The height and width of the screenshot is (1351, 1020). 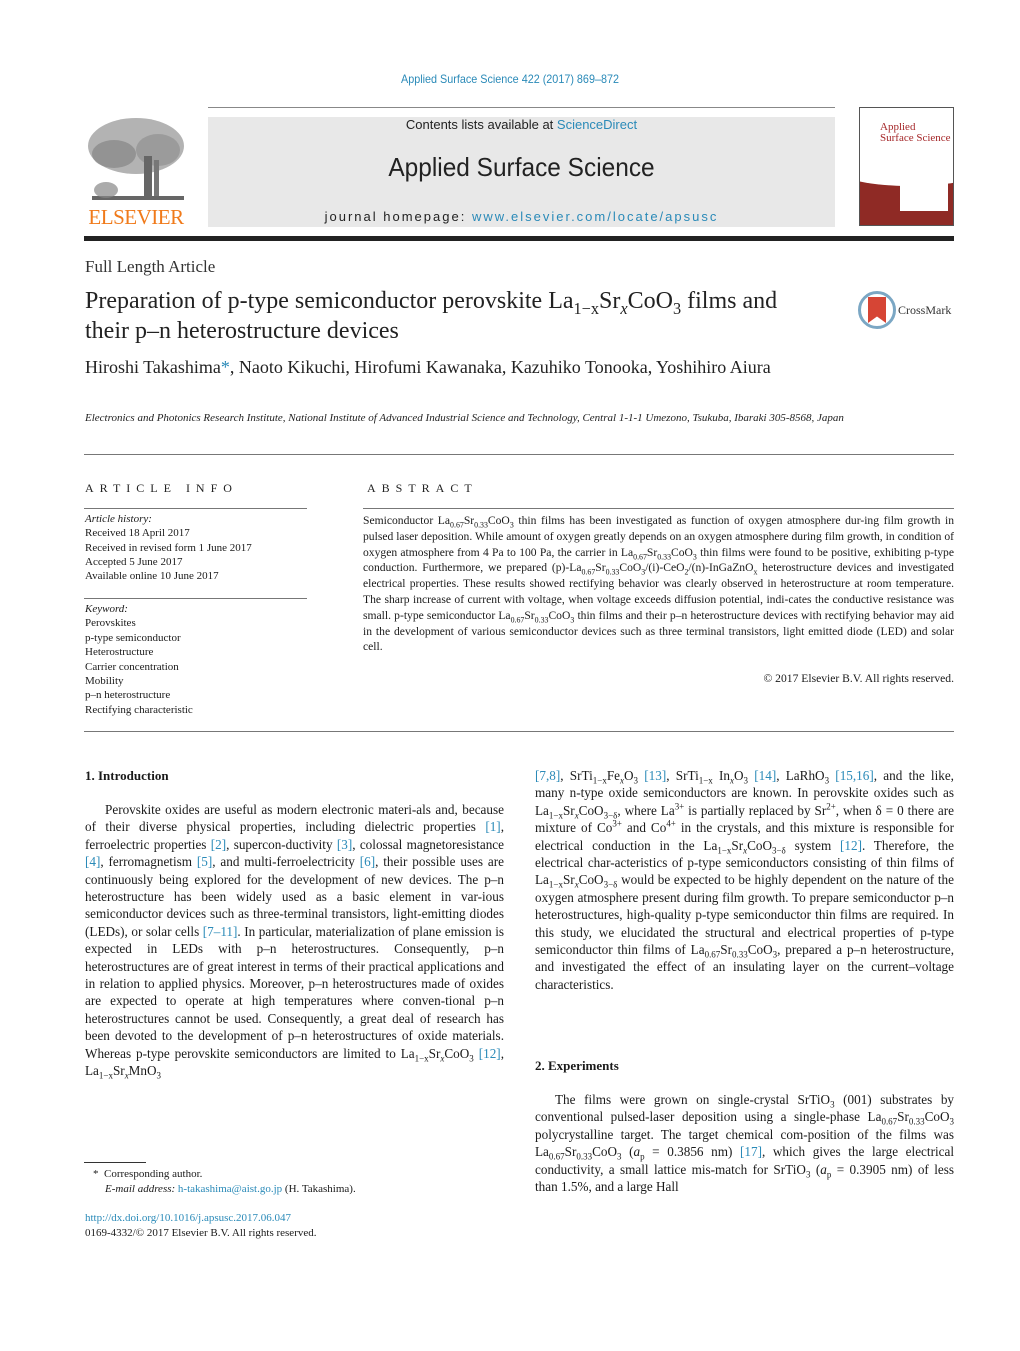 What do you see at coordinates (367, 861) in the screenshot?
I see `citation-ref-link: [6]` at bounding box center [367, 861].